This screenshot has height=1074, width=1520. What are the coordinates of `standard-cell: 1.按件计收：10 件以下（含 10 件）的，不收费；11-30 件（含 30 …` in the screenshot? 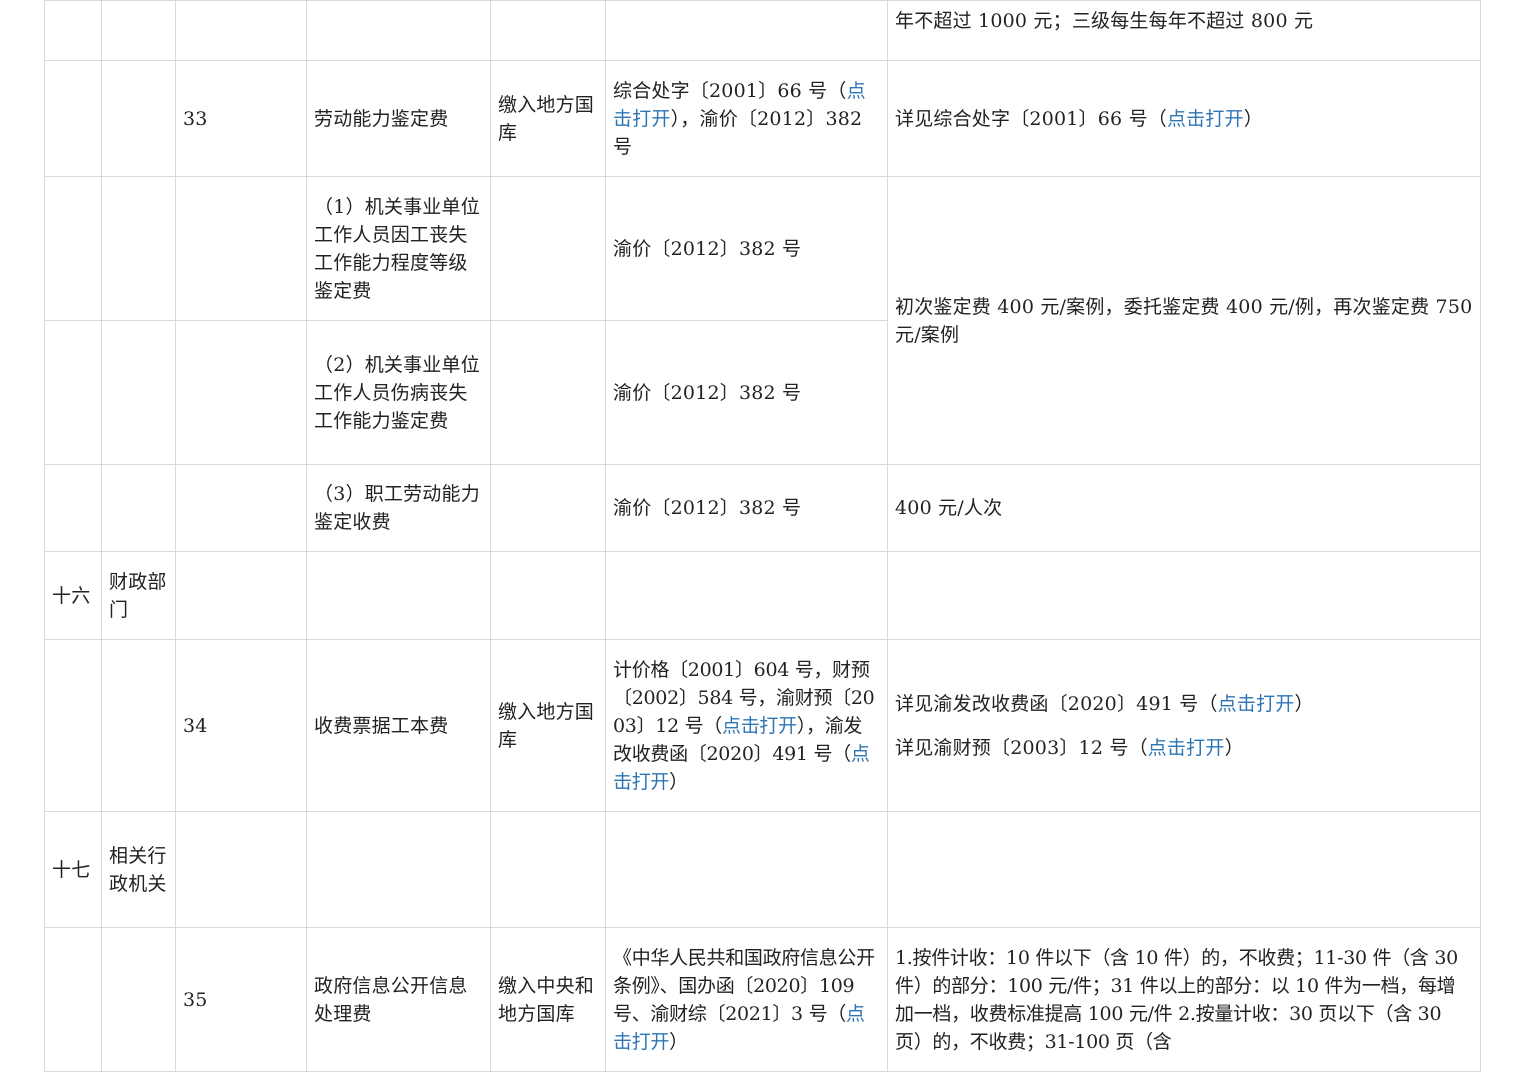 It's located at (1184, 999).